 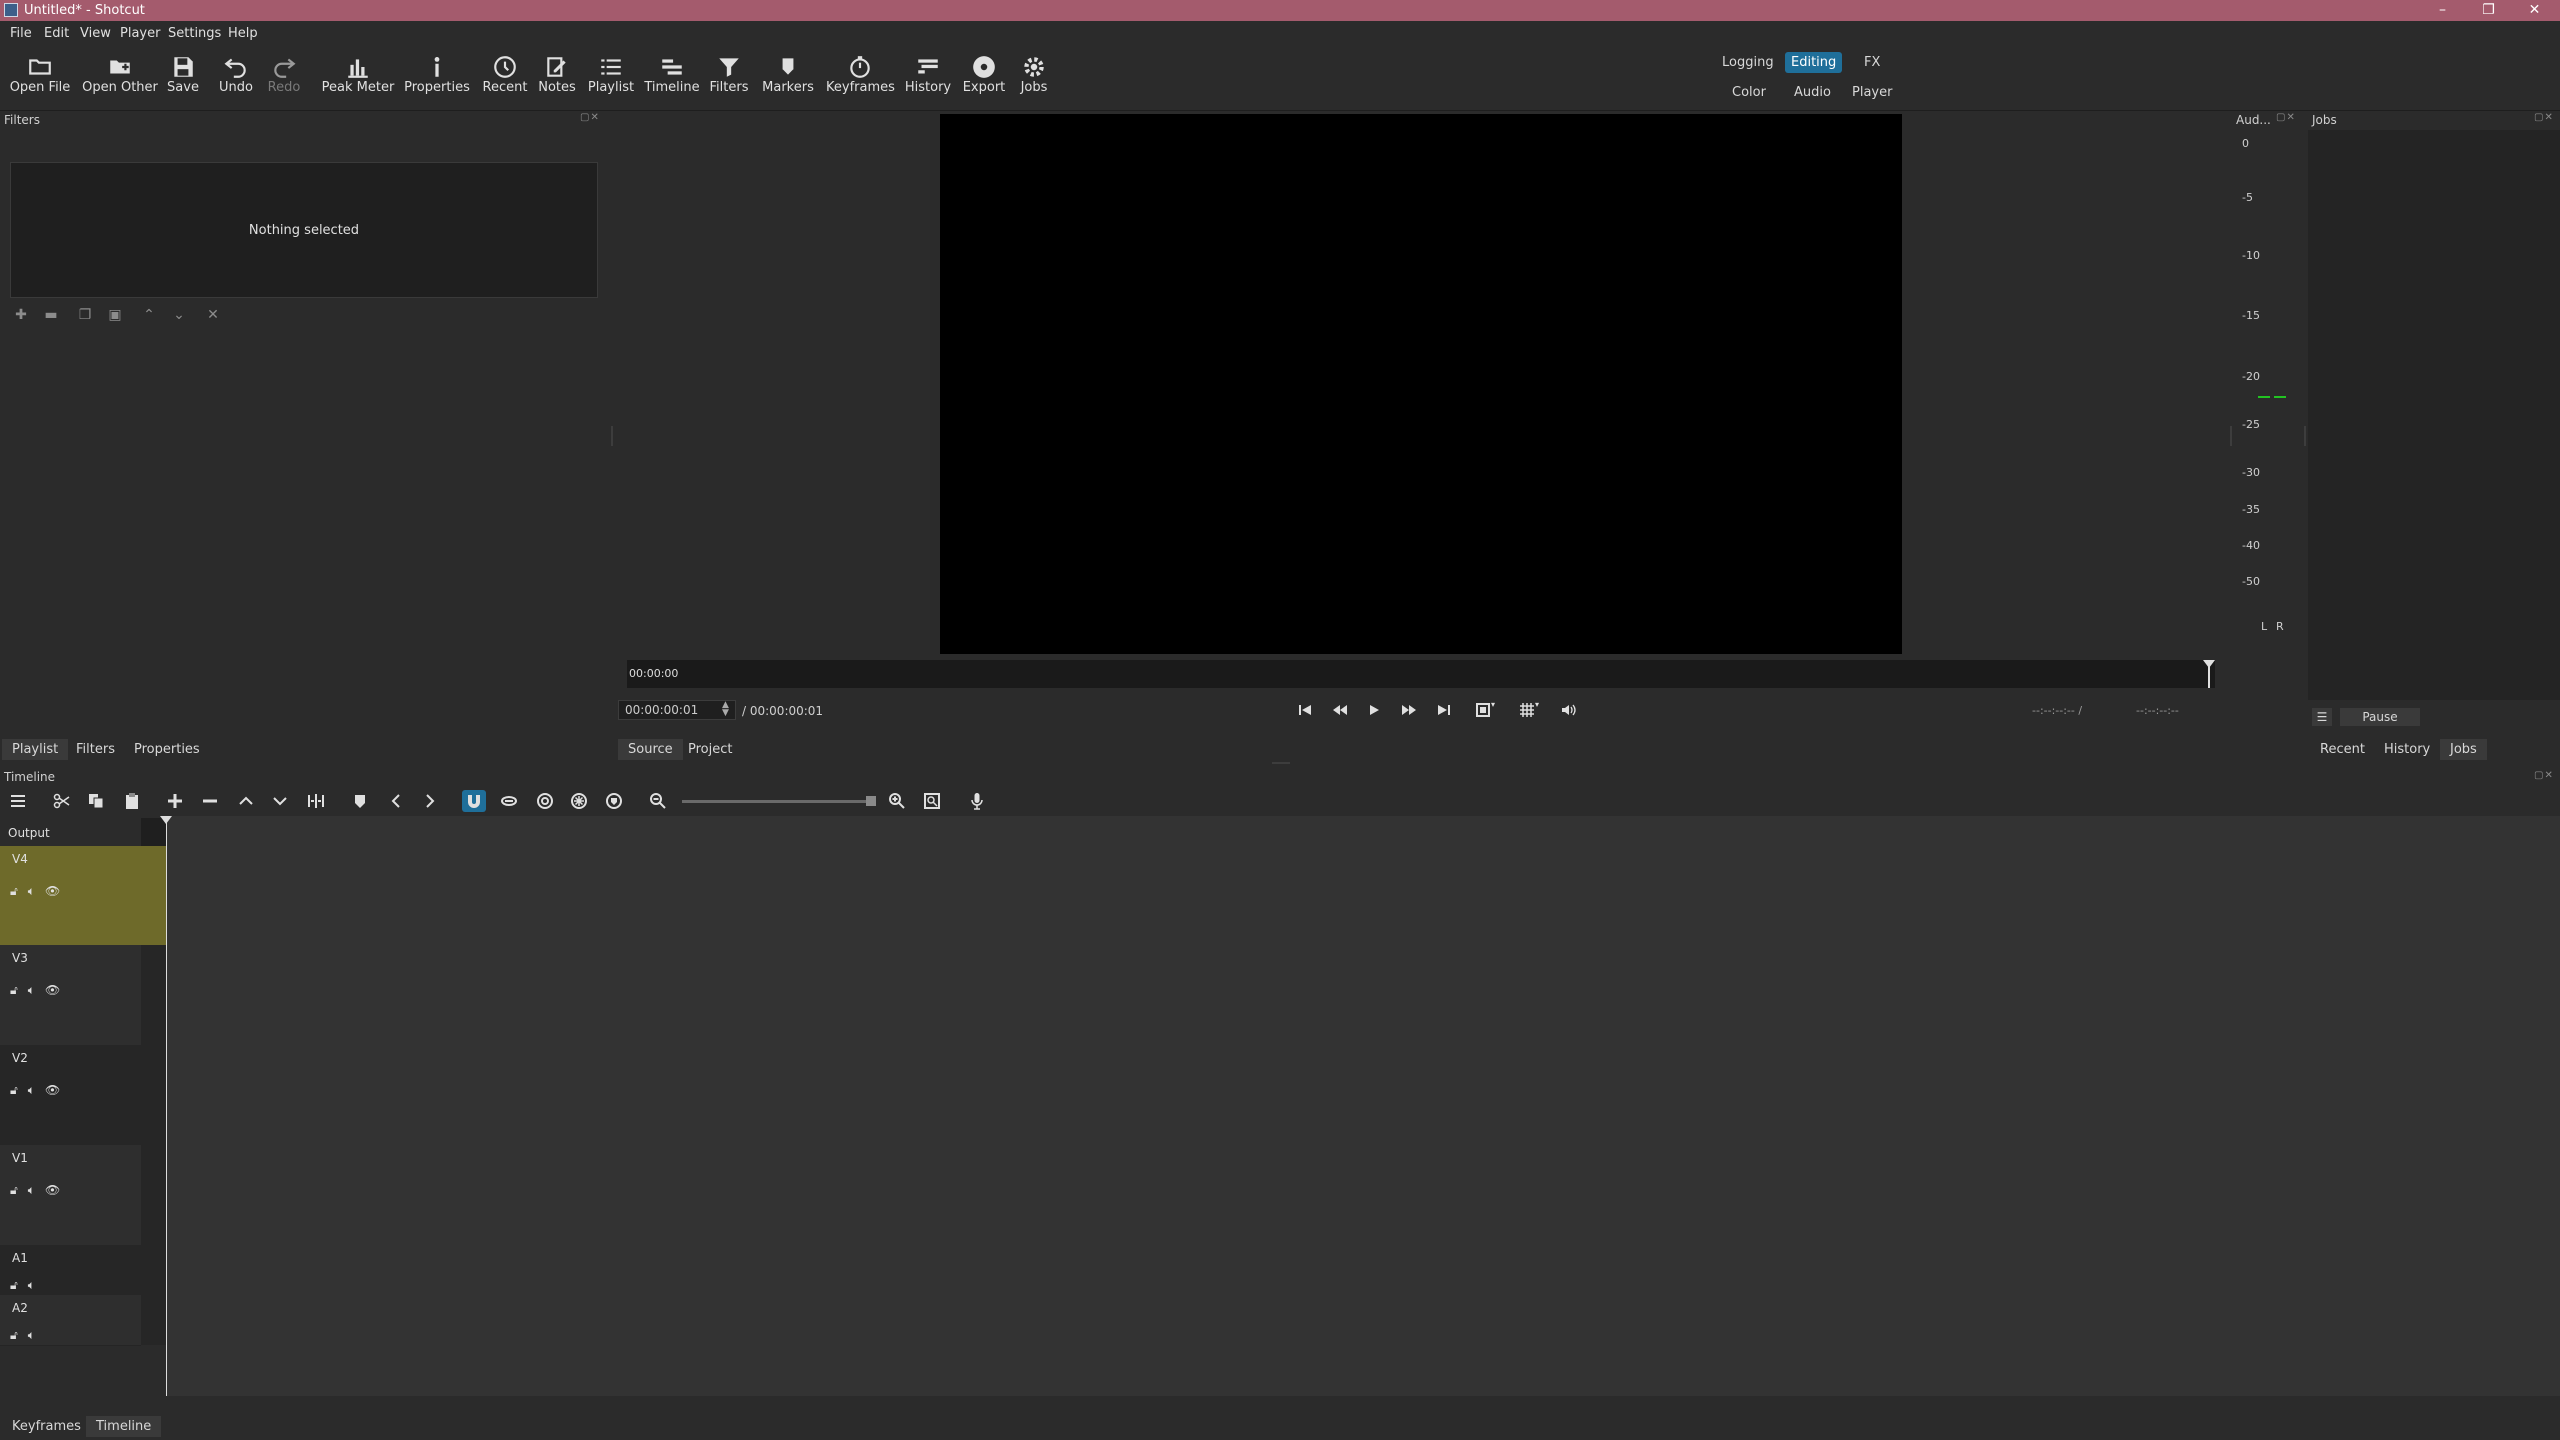 What do you see at coordinates (1568, 710) in the screenshot?
I see `volume-button` at bounding box center [1568, 710].